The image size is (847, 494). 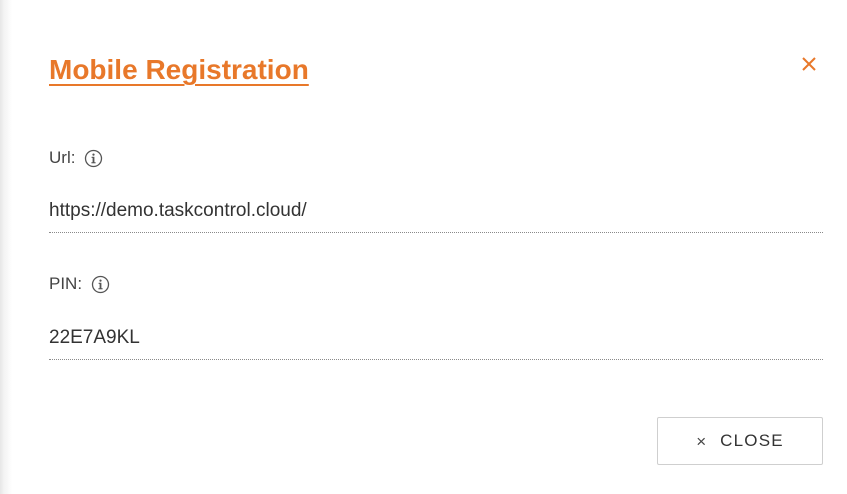 What do you see at coordinates (179, 69) in the screenshot?
I see `dialog-title: Mobile Registration` at bounding box center [179, 69].